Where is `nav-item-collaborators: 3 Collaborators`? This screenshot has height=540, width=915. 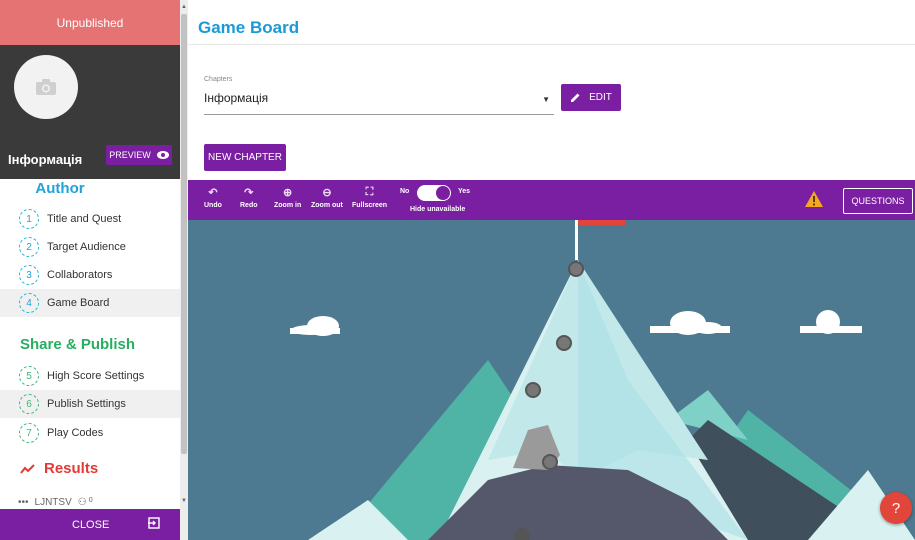
nav-item-collaborators: 3 Collaborators is located at coordinates (90, 275).